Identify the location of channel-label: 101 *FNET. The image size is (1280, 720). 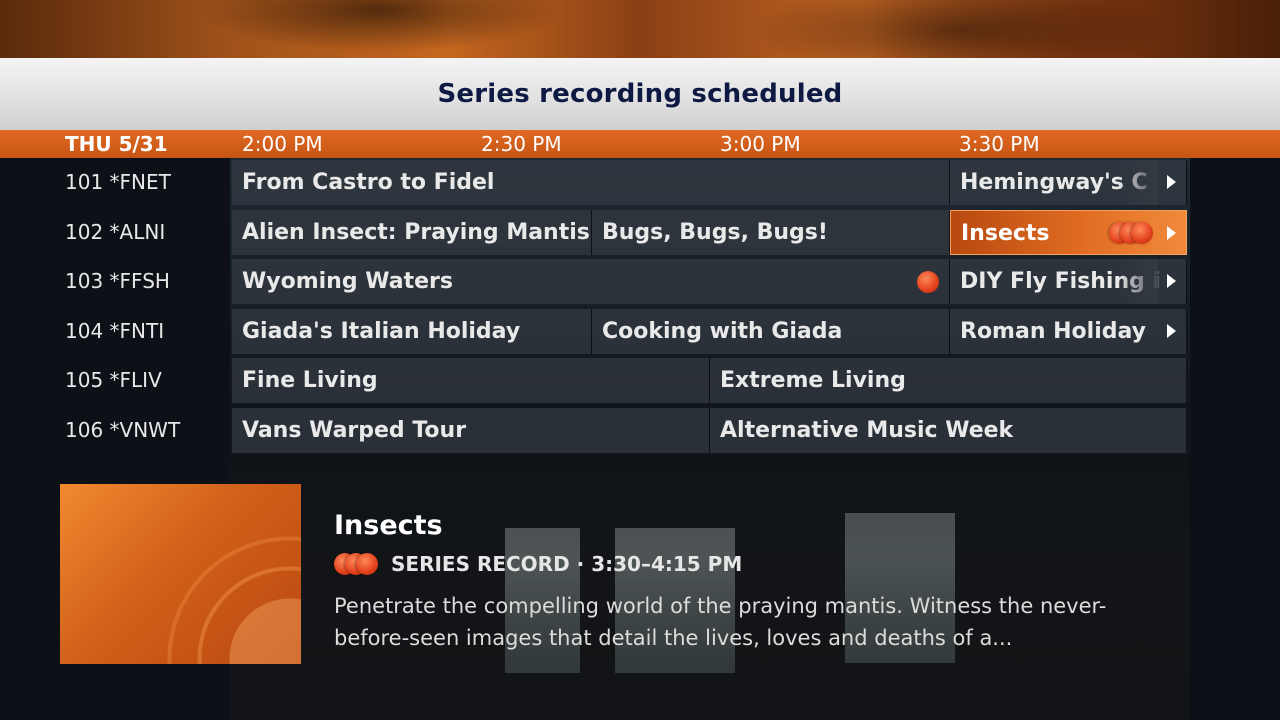
(118, 182).